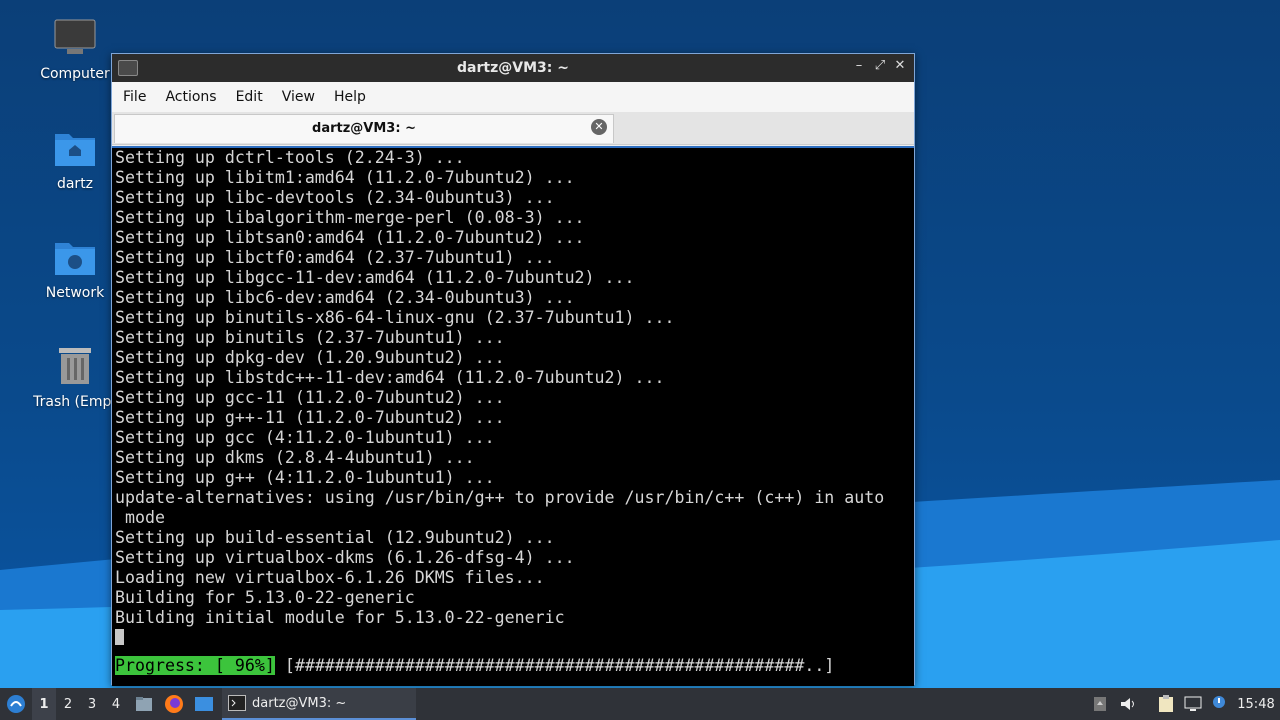 This screenshot has height=720, width=1280. I want to click on title-bar: dartz@VM3: ~ – ⤢ ✕, so click(513, 68).